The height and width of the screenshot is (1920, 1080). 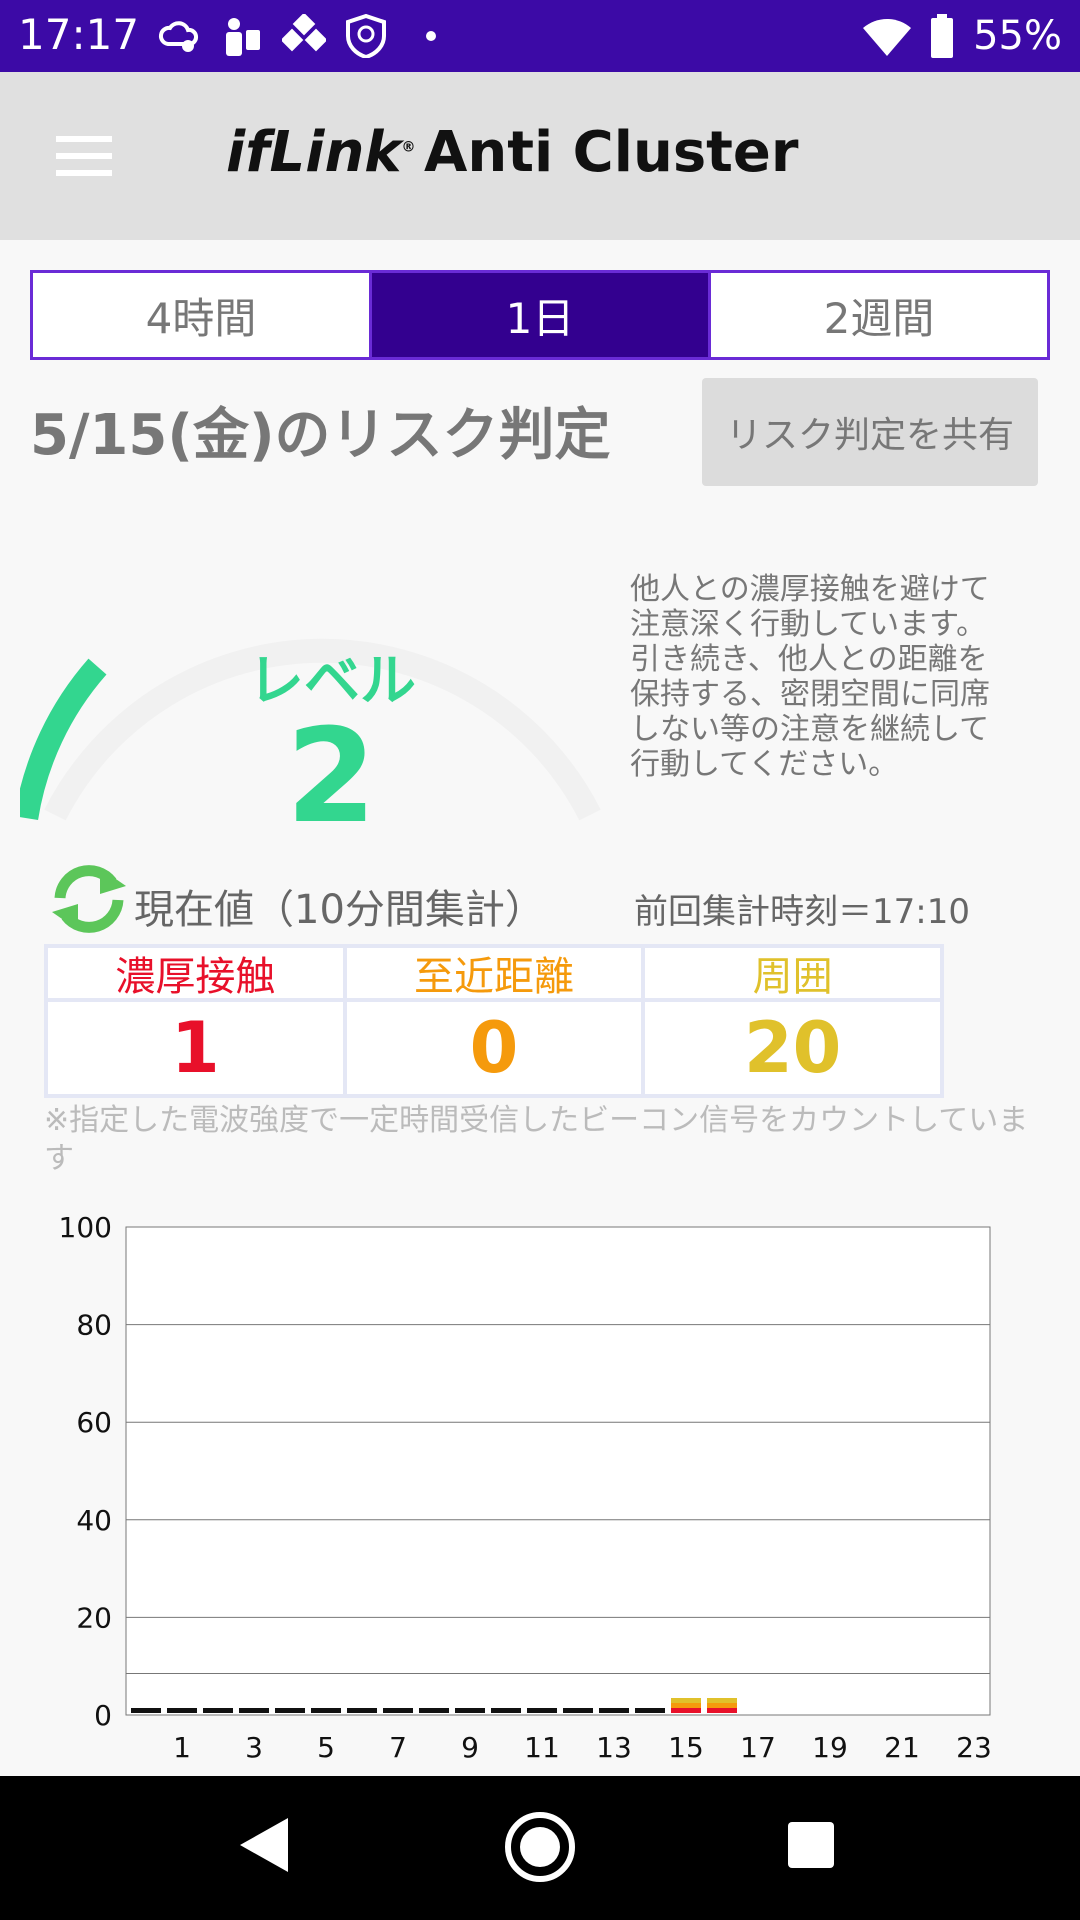 I want to click on x-tick-label: 15, so click(x=686, y=1747).